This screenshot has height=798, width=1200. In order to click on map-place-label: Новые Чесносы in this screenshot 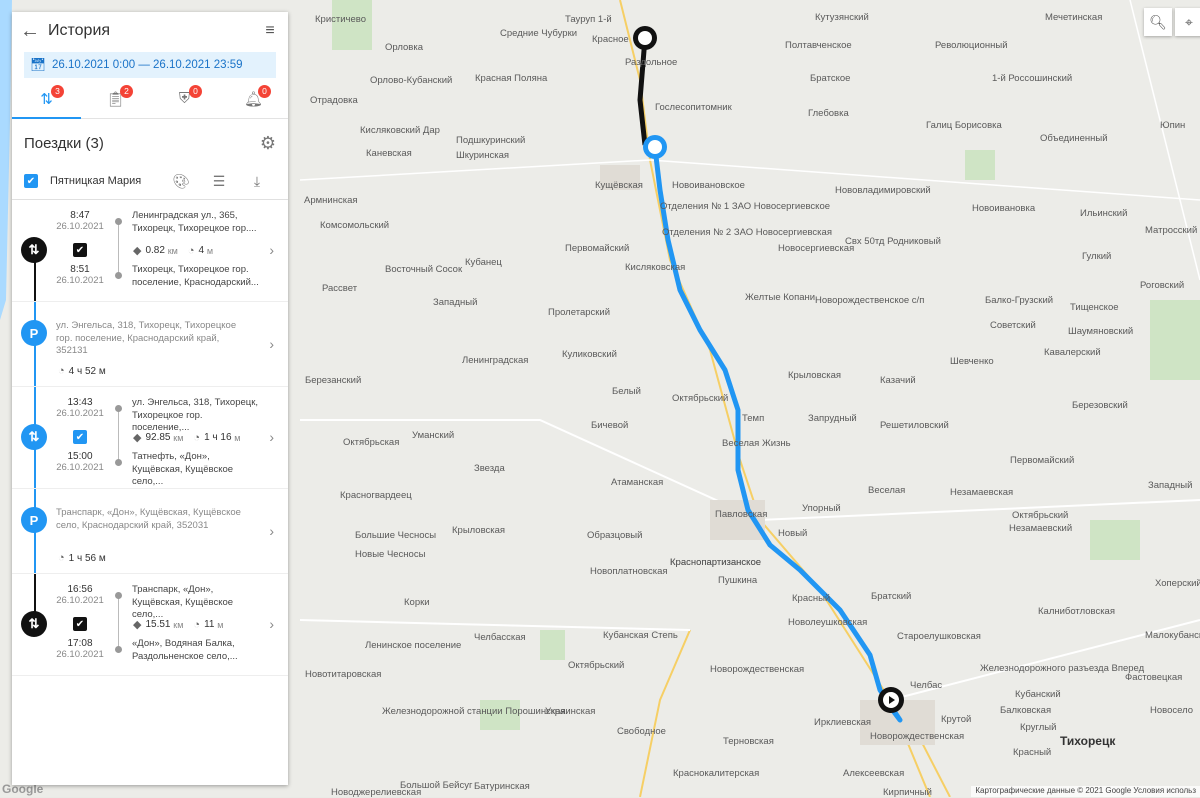, I will do `click(390, 554)`.